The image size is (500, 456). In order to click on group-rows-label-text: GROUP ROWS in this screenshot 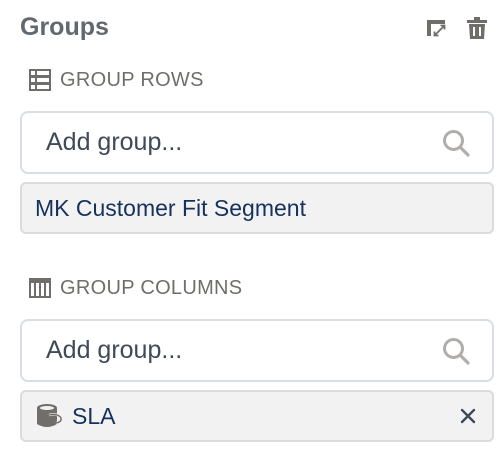, I will do `click(132, 79)`.